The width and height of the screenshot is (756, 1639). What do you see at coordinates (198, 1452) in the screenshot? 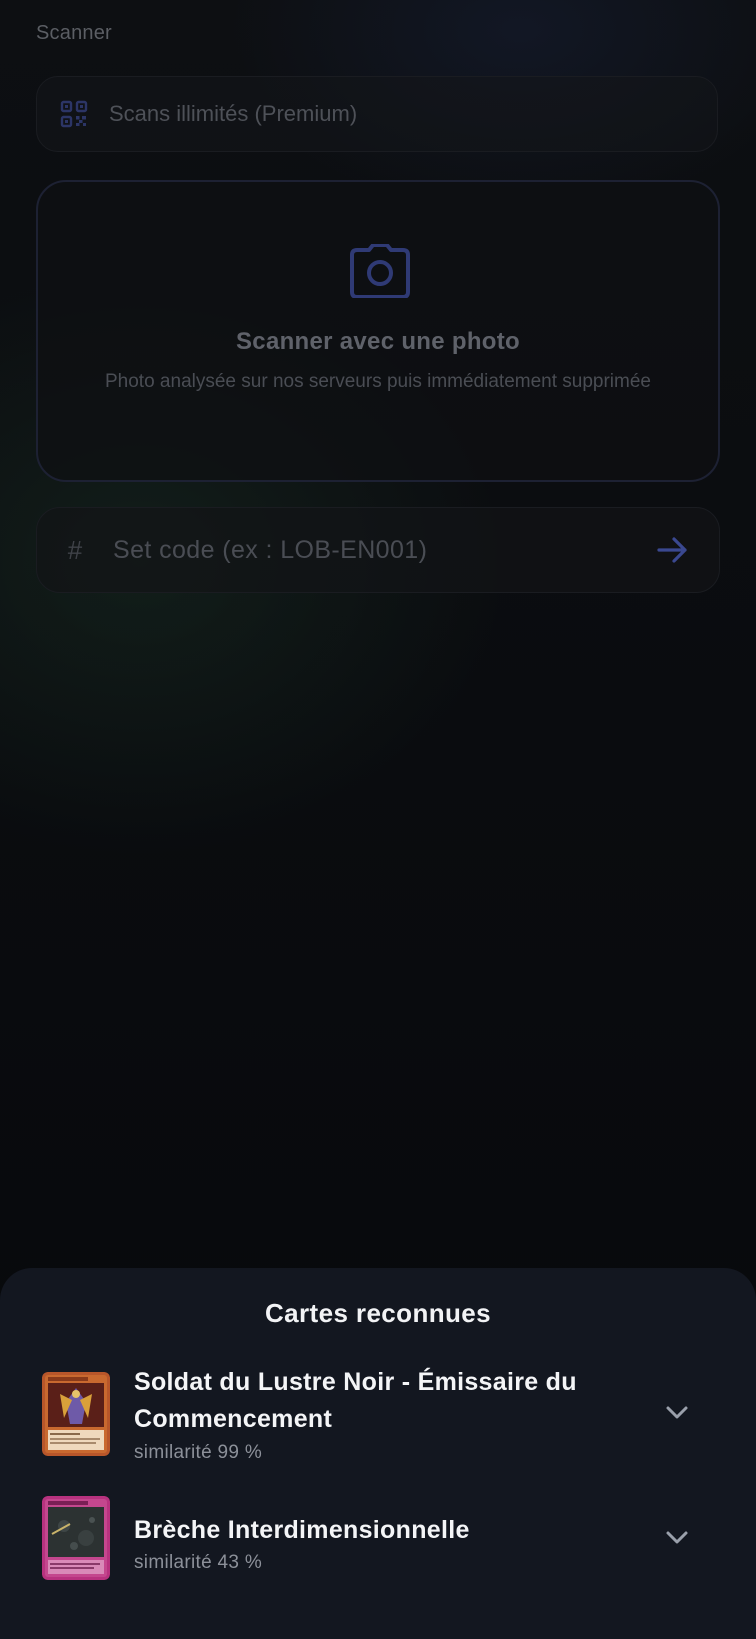
I see `result-similarity: similarité 99 %` at bounding box center [198, 1452].